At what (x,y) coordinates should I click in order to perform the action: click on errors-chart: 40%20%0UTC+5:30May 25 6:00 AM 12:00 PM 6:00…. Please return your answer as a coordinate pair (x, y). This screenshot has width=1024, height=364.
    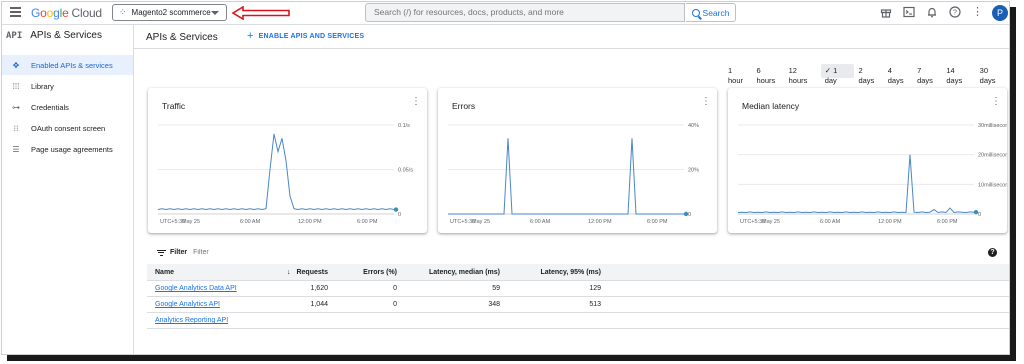
    Looking at the image, I should click on (573, 174).